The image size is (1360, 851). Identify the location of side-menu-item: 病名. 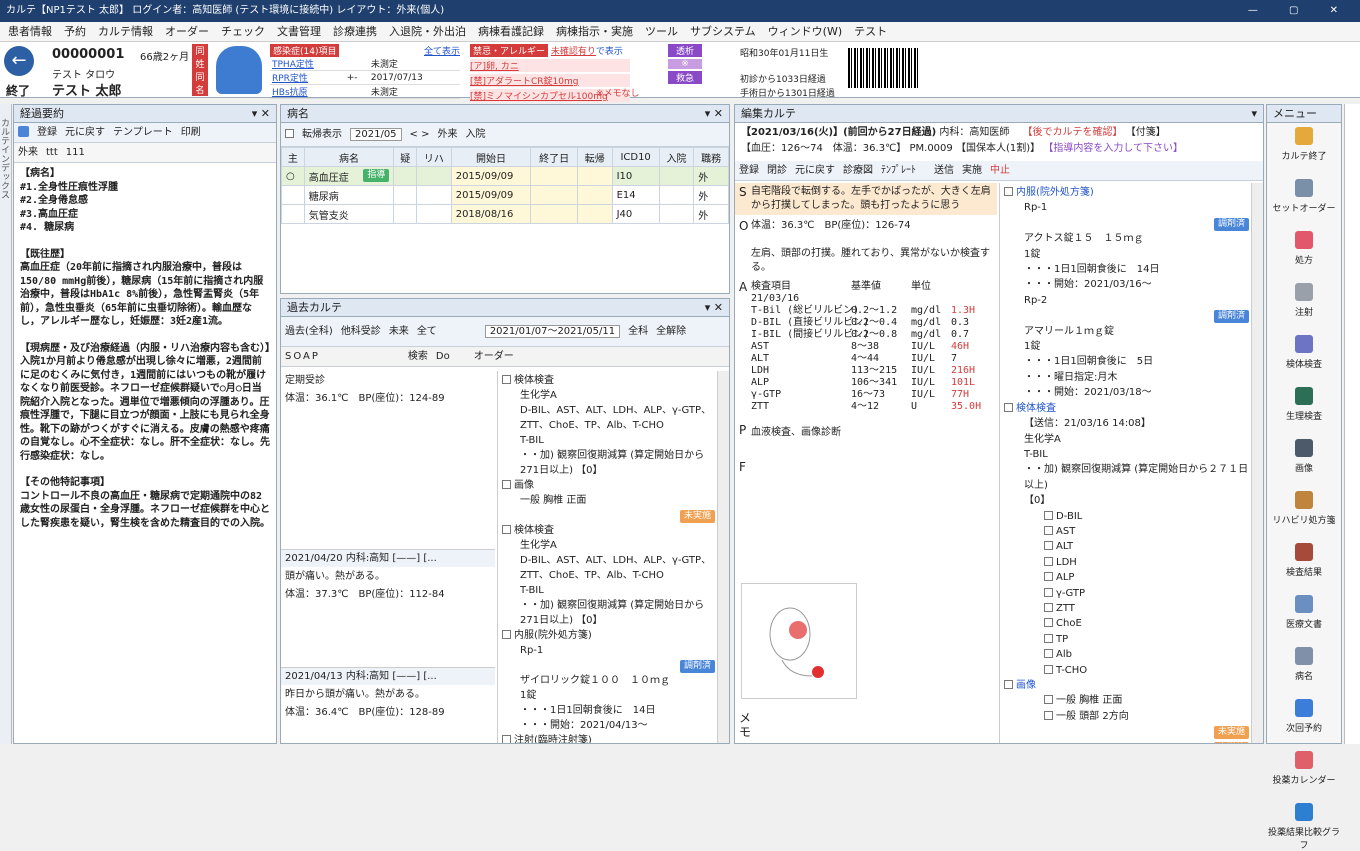
(1304, 669).